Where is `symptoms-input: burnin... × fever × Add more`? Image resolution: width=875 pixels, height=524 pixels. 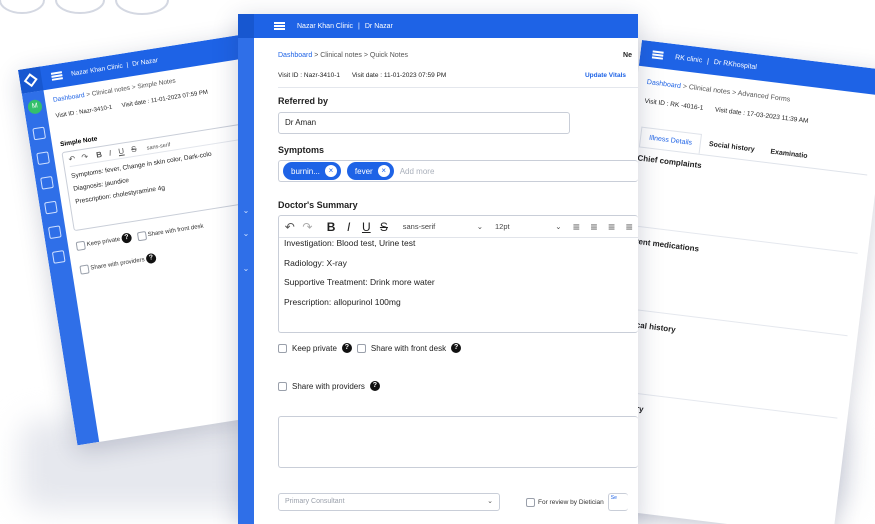
symptoms-input: burnin... × fever × Add more is located at coordinates (458, 171).